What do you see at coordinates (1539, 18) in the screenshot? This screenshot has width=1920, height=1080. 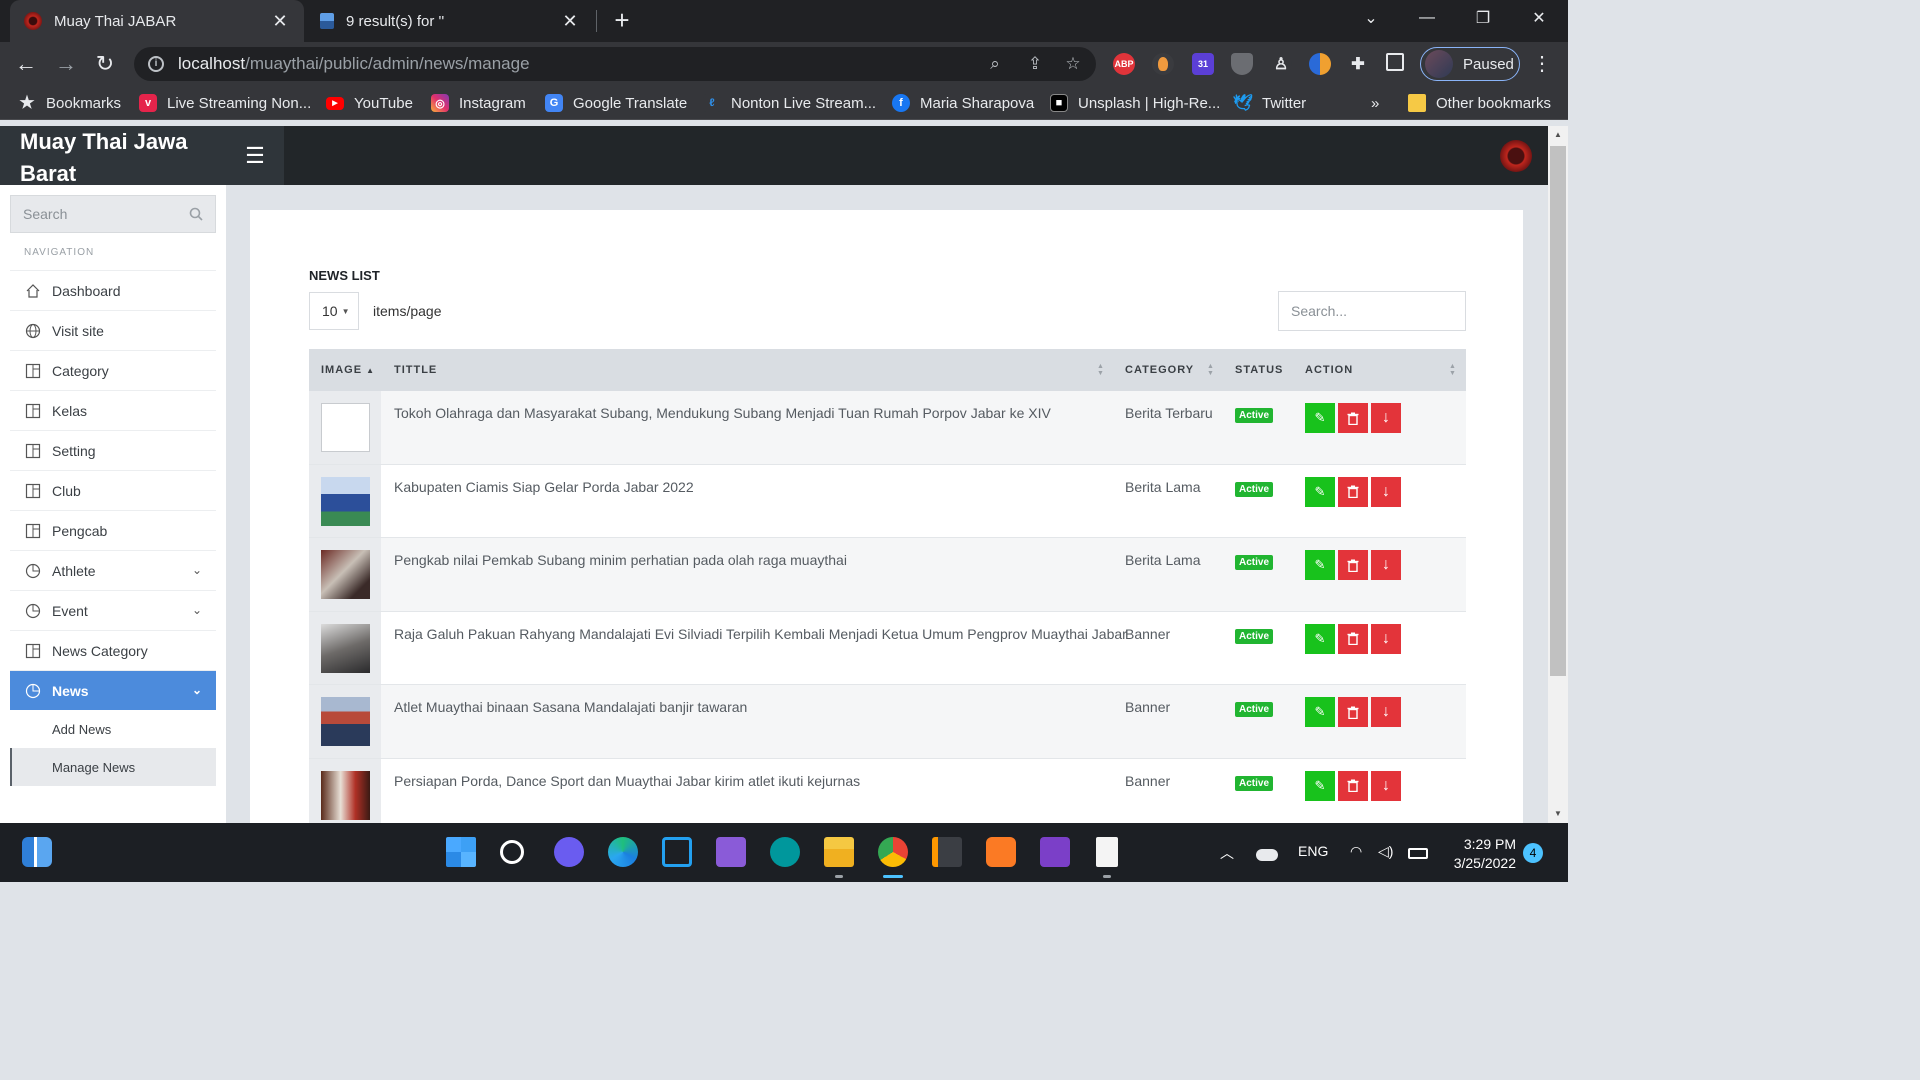 I see `close-window-button: ✕` at bounding box center [1539, 18].